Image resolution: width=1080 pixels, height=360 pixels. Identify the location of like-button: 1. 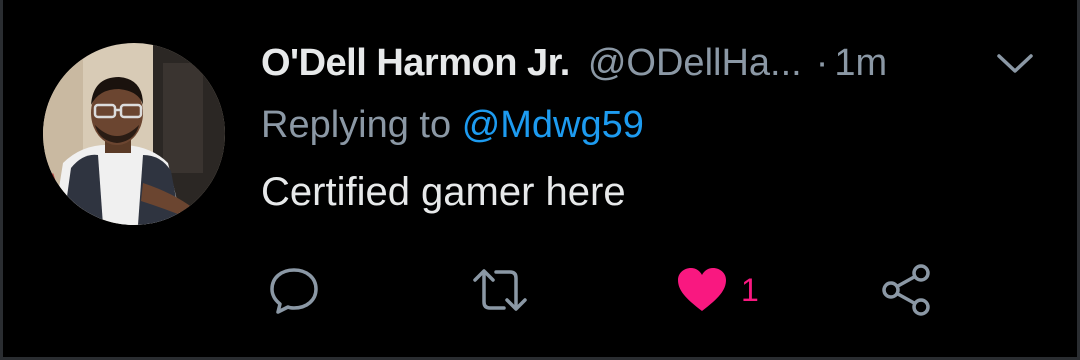
(717, 290).